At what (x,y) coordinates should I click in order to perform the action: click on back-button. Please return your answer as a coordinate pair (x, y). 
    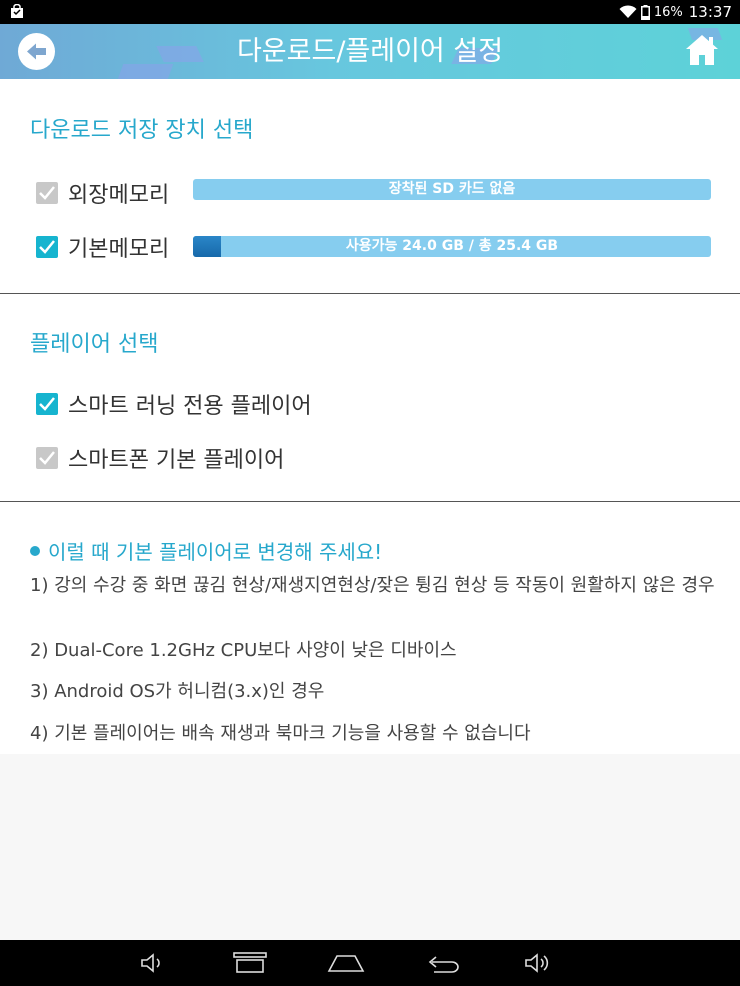
    Looking at the image, I should click on (36, 51).